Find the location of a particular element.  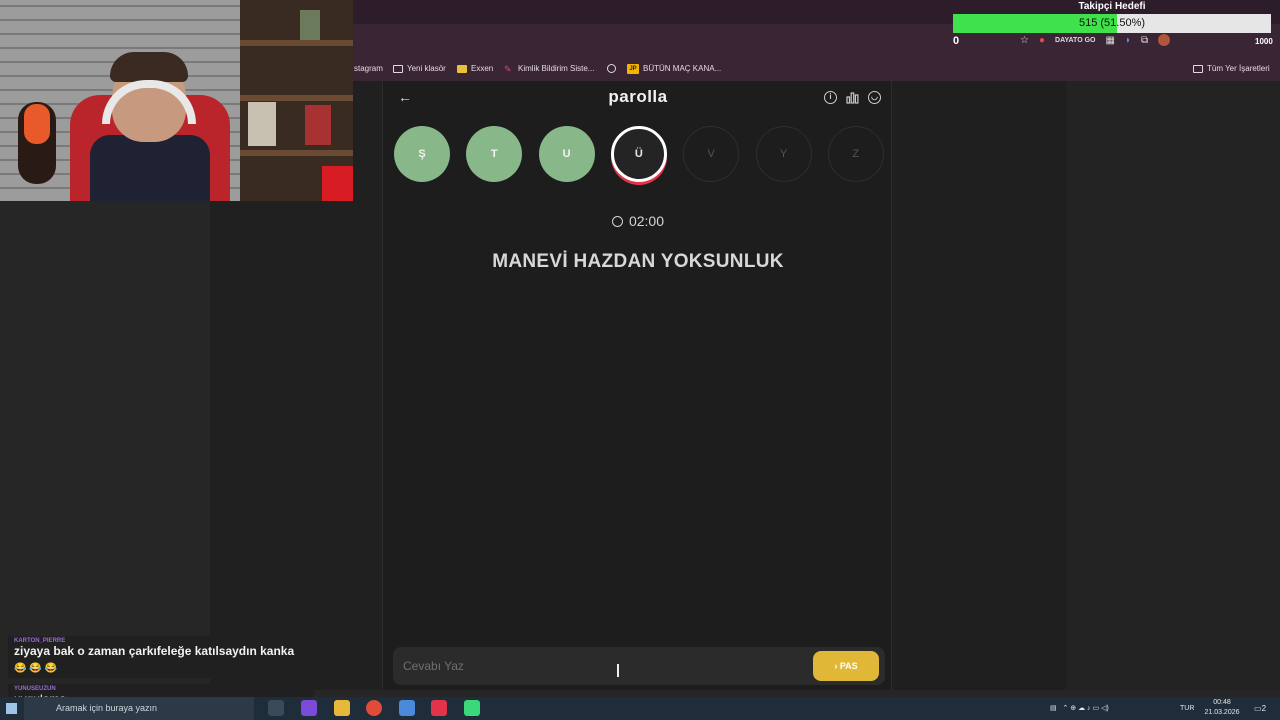

puzzle-icon: ⧉ is located at coordinates (1144, 40).